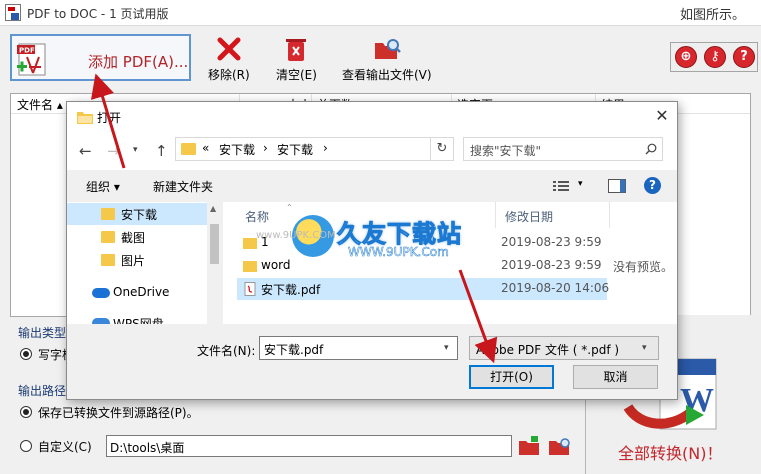 This screenshot has width=761, height=474. I want to click on close-icon: ✕, so click(662, 116).